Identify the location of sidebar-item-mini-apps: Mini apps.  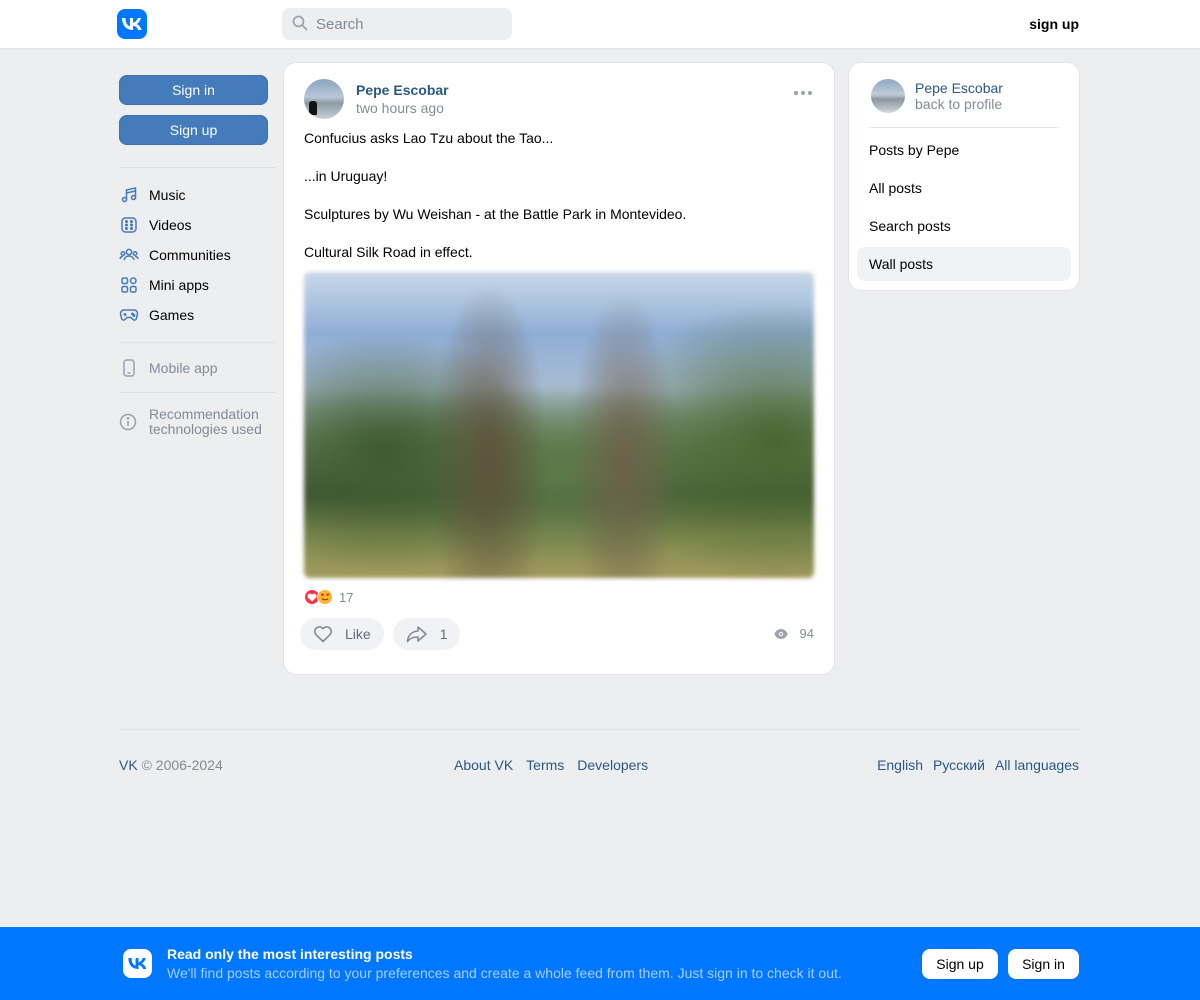
(194, 285).